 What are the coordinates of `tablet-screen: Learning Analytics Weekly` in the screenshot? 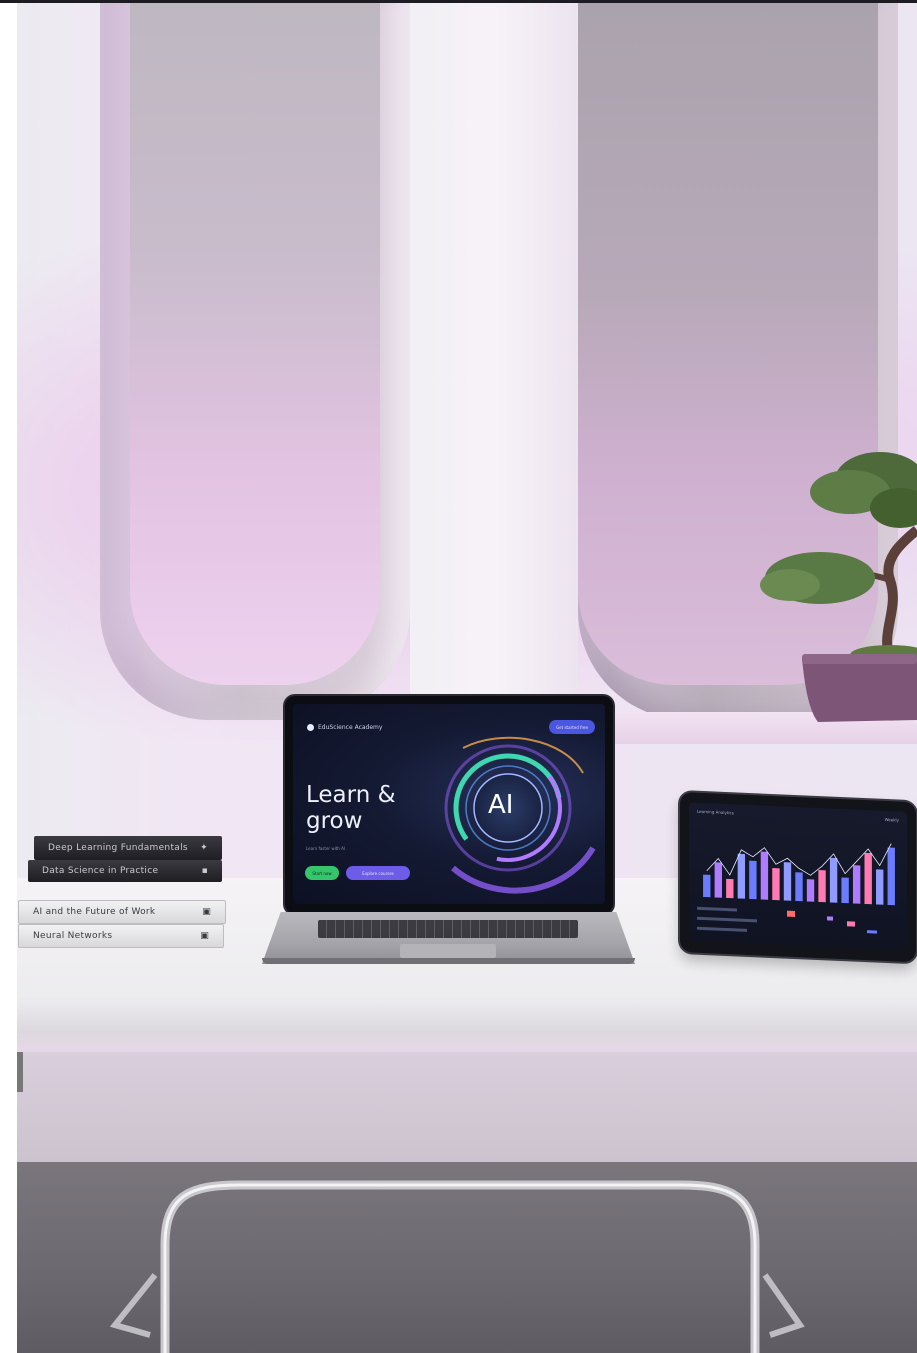 It's located at (798, 876).